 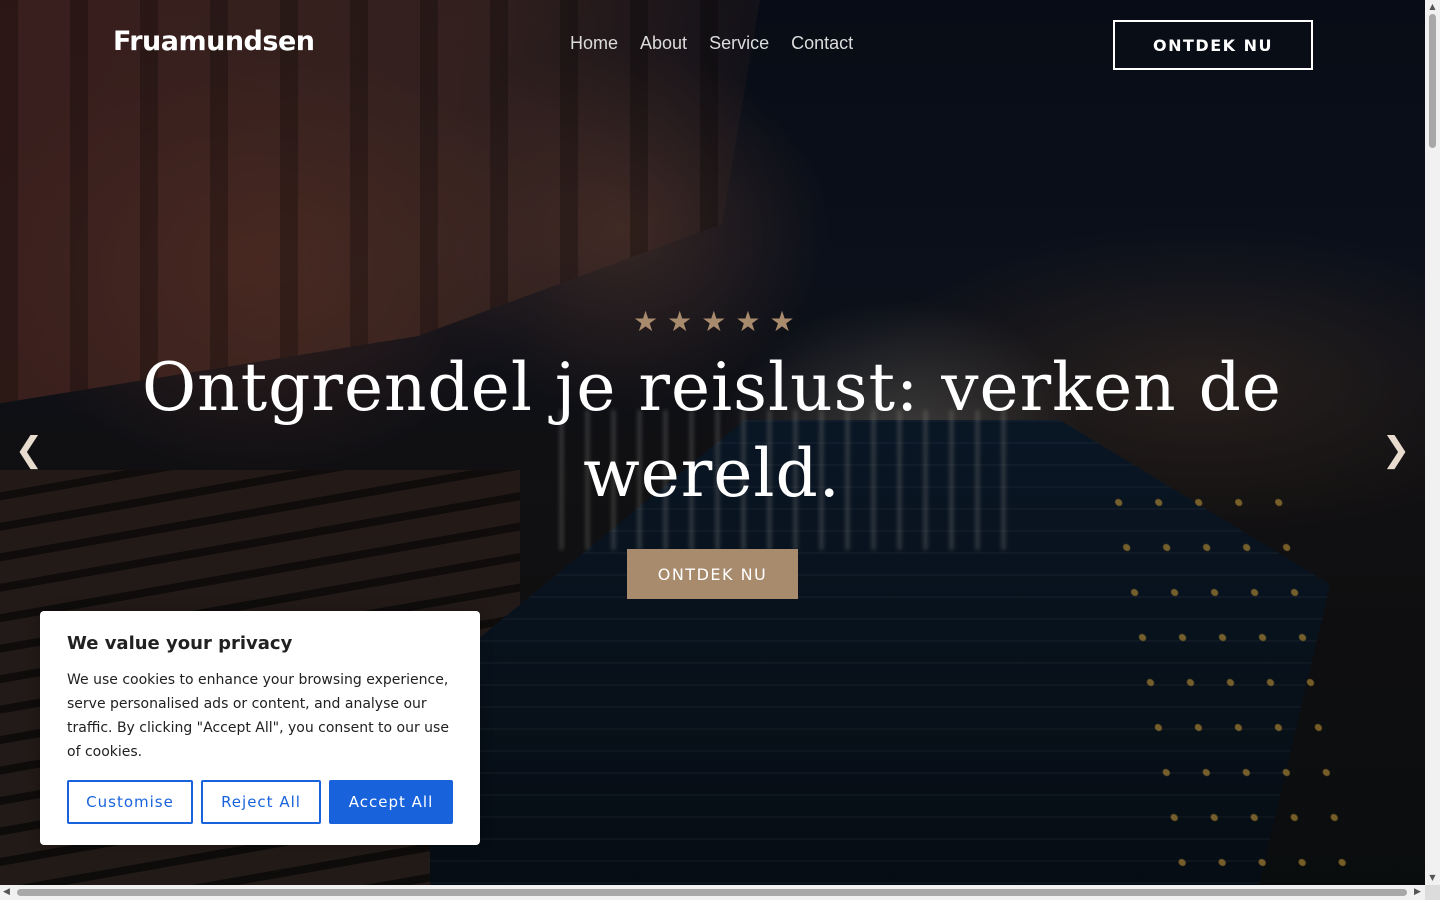 What do you see at coordinates (1432, 6) in the screenshot?
I see `scroll-up-icon: ▲` at bounding box center [1432, 6].